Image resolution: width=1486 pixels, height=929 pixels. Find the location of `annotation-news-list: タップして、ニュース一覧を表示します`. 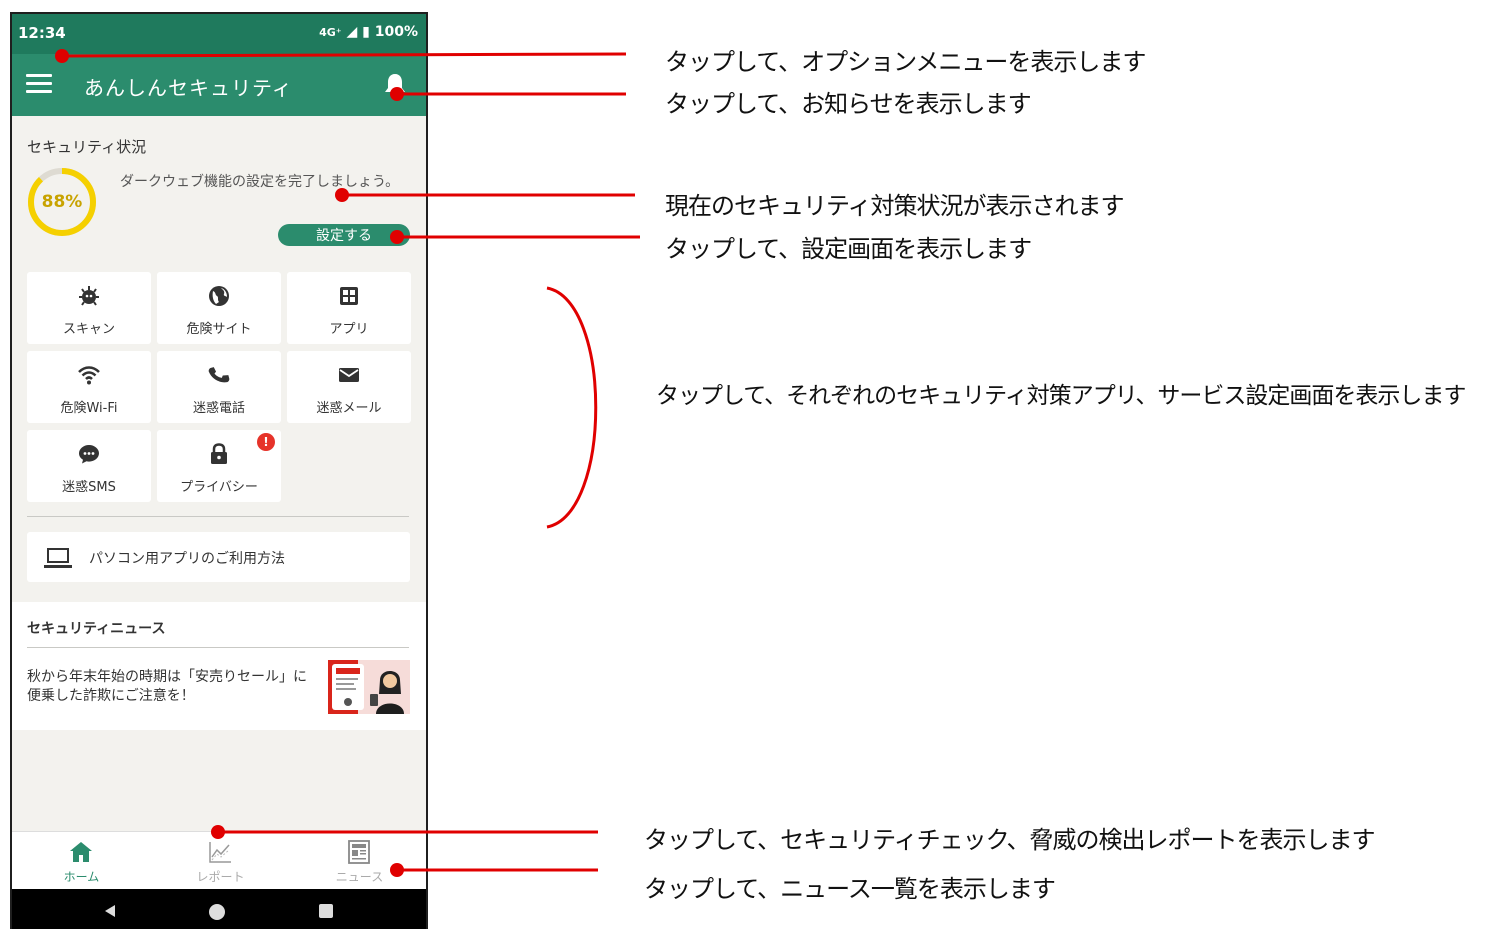

annotation-news-list: タップして、ニュース一覧を表示します is located at coordinates (850, 889).